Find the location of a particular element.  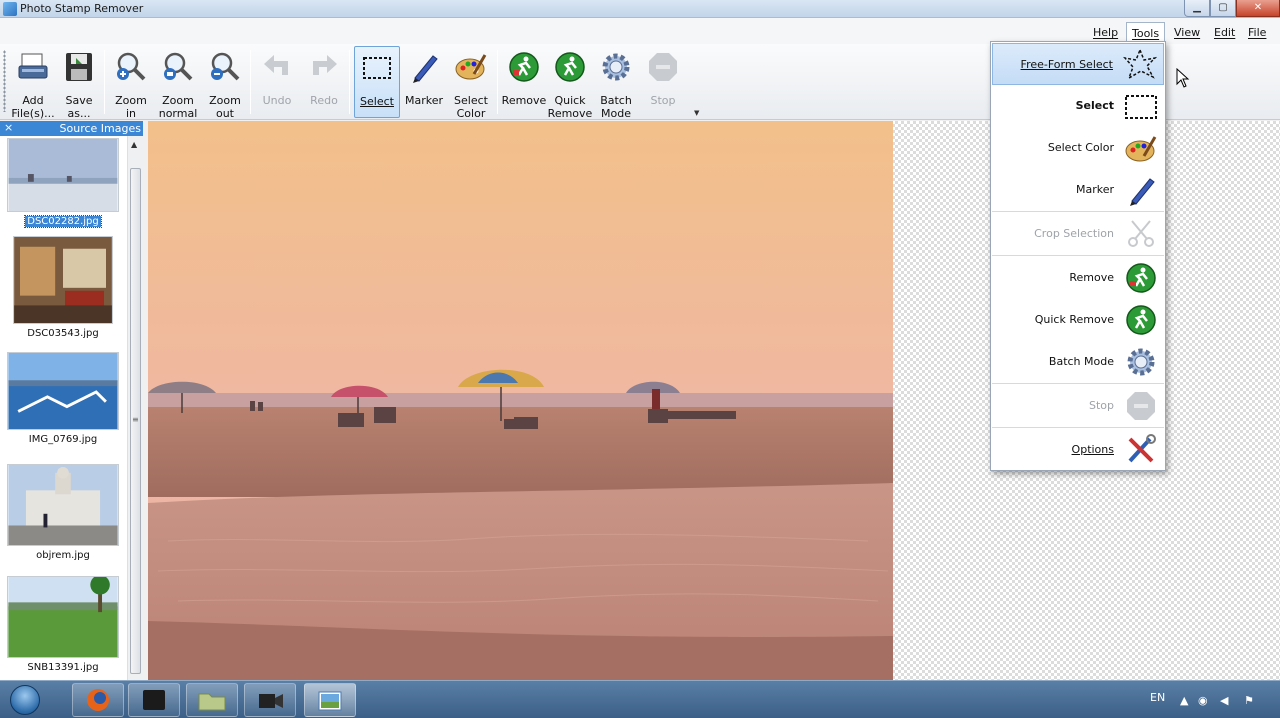

tools-options-icon is located at coordinates (1142, 448).